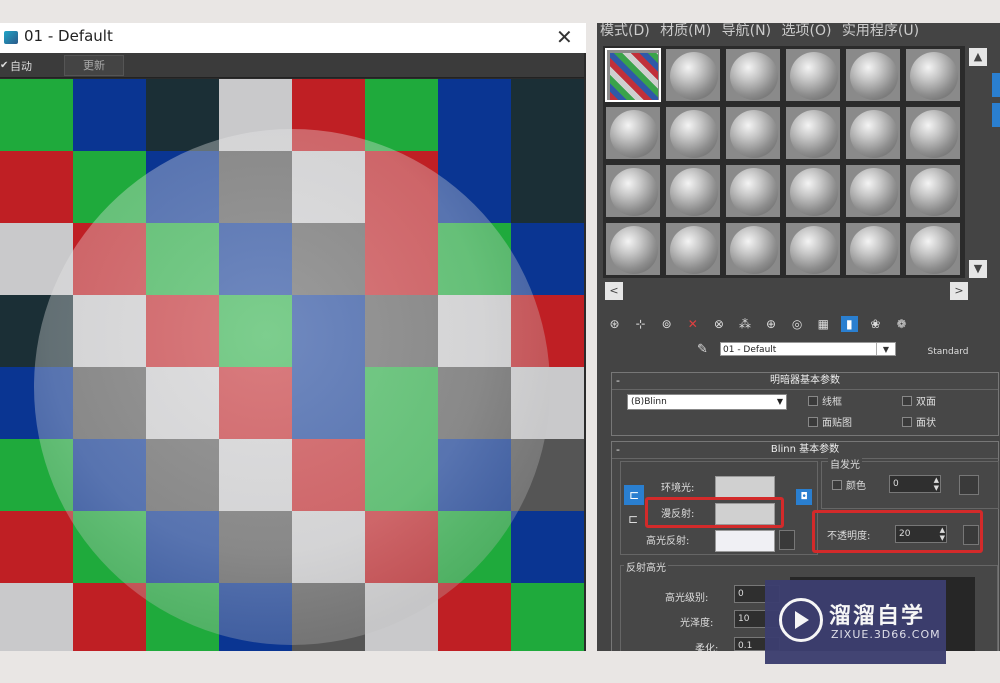 This screenshot has height=683, width=1000. What do you see at coordinates (614, 324) in the screenshot?
I see `get-material-icon: ⊛` at bounding box center [614, 324].